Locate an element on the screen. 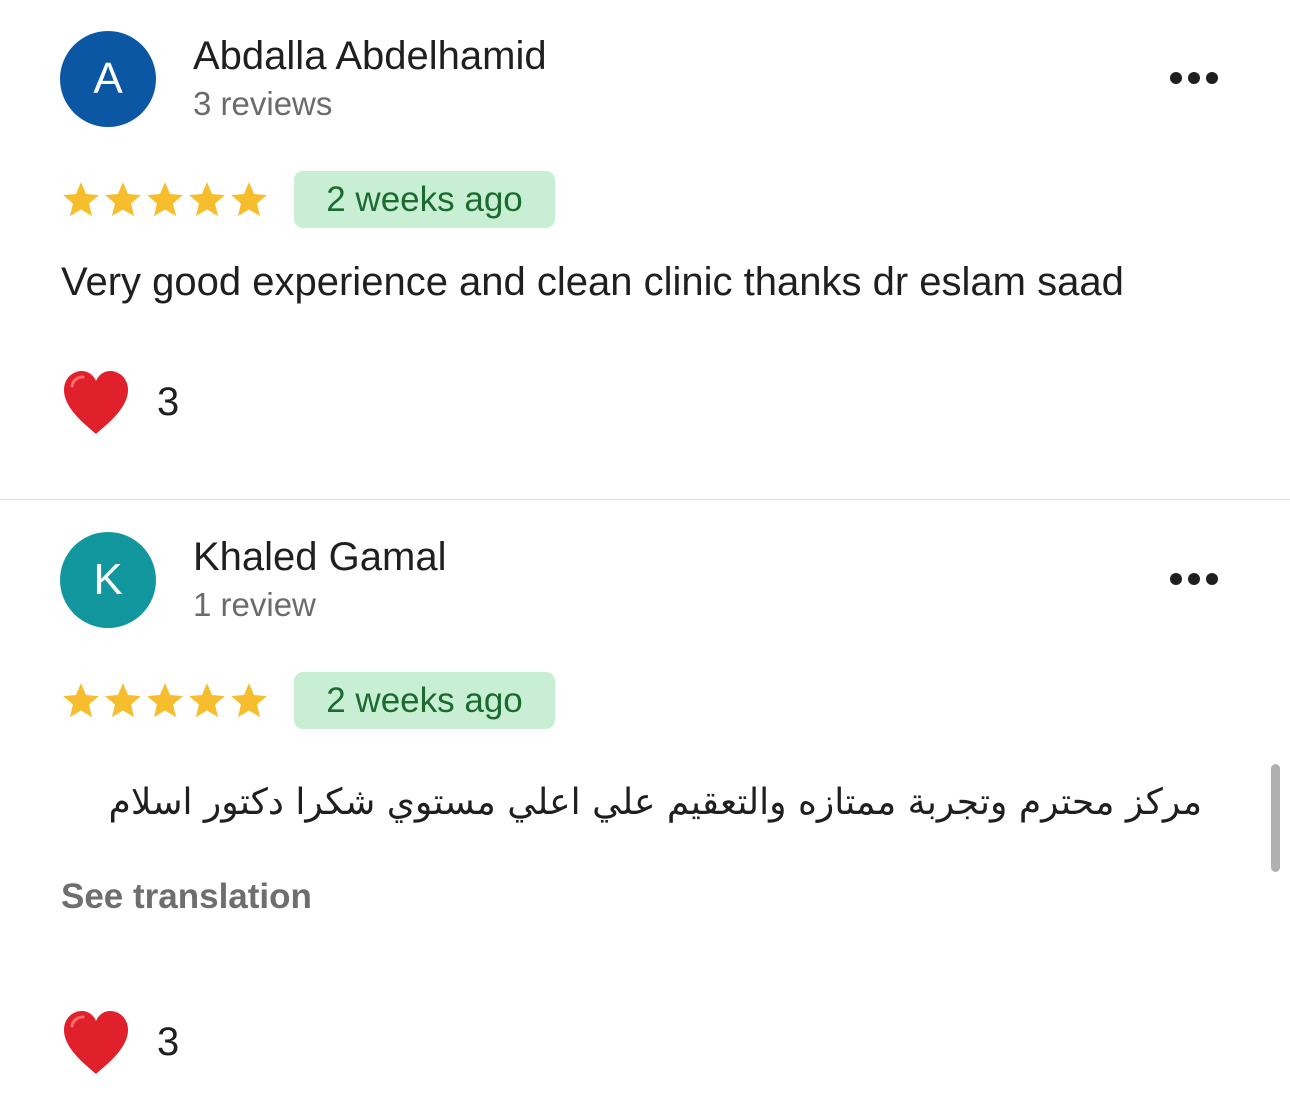 This screenshot has width=1290, height=1109. reviewer-name: Abdalla Abdelhamid is located at coordinates (370, 56).